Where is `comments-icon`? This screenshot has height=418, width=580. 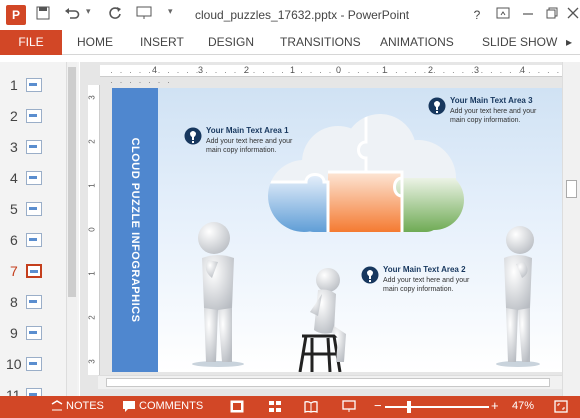
comments-icon is located at coordinates (129, 406).